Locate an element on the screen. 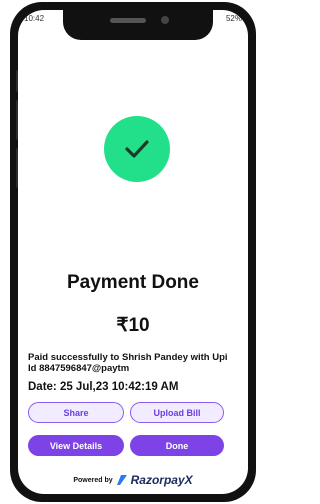 The image size is (320, 504). notch is located at coordinates (138, 25).